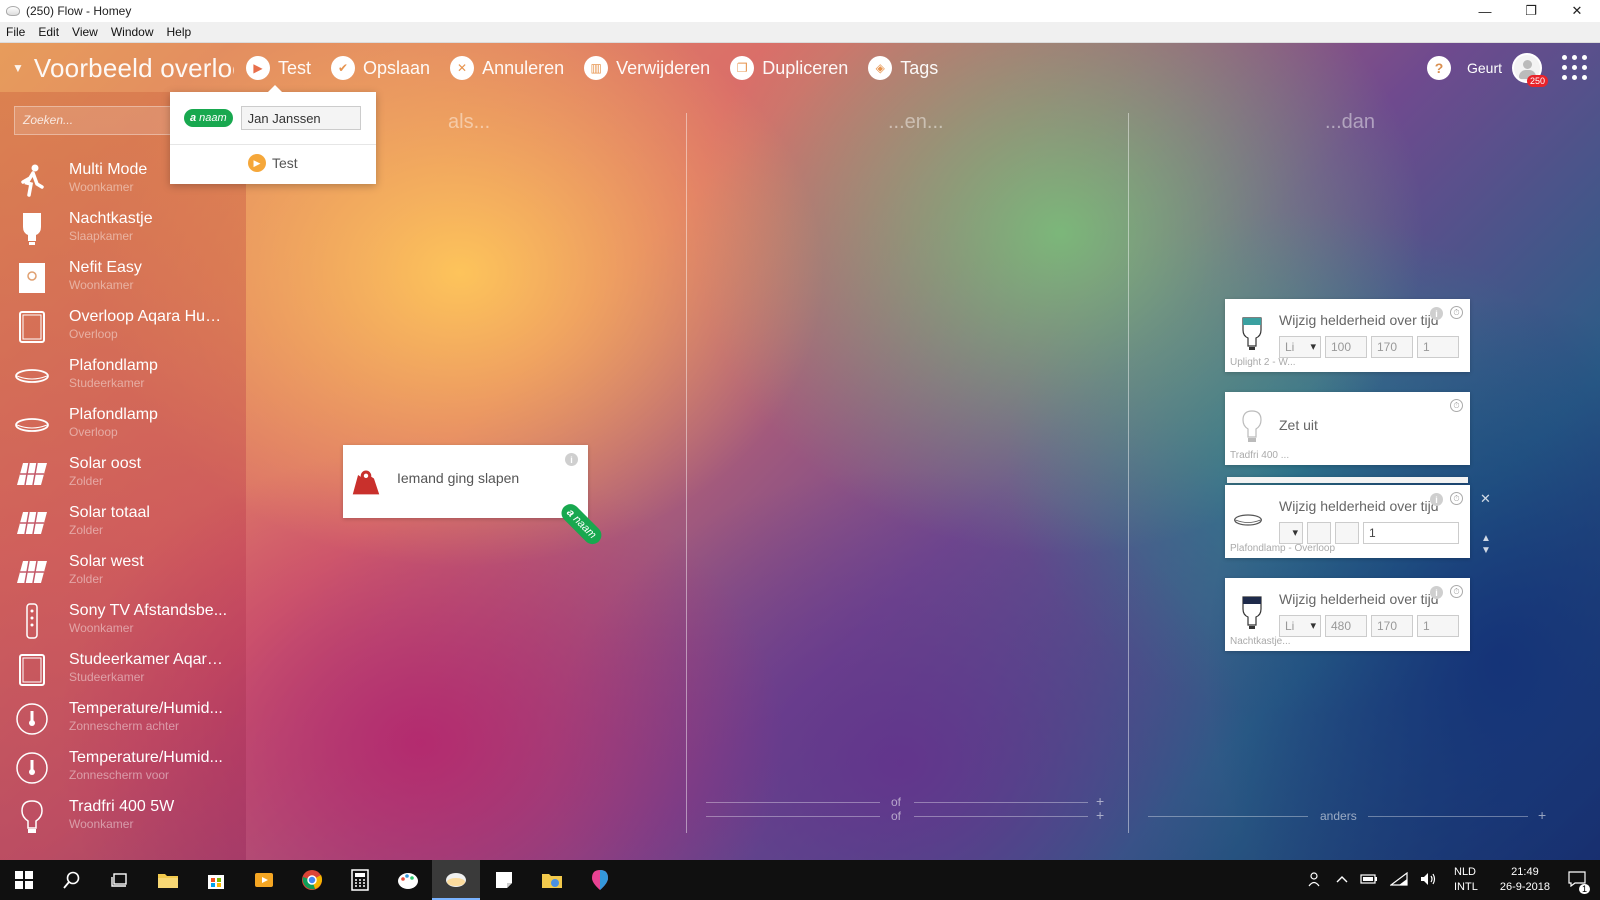  What do you see at coordinates (366, 482) in the screenshot?
I see `map-marker-icon` at bounding box center [366, 482].